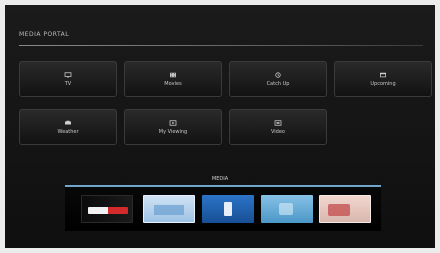 Image resolution: width=440 pixels, height=253 pixels. I want to click on viewing-icon, so click(173, 122).